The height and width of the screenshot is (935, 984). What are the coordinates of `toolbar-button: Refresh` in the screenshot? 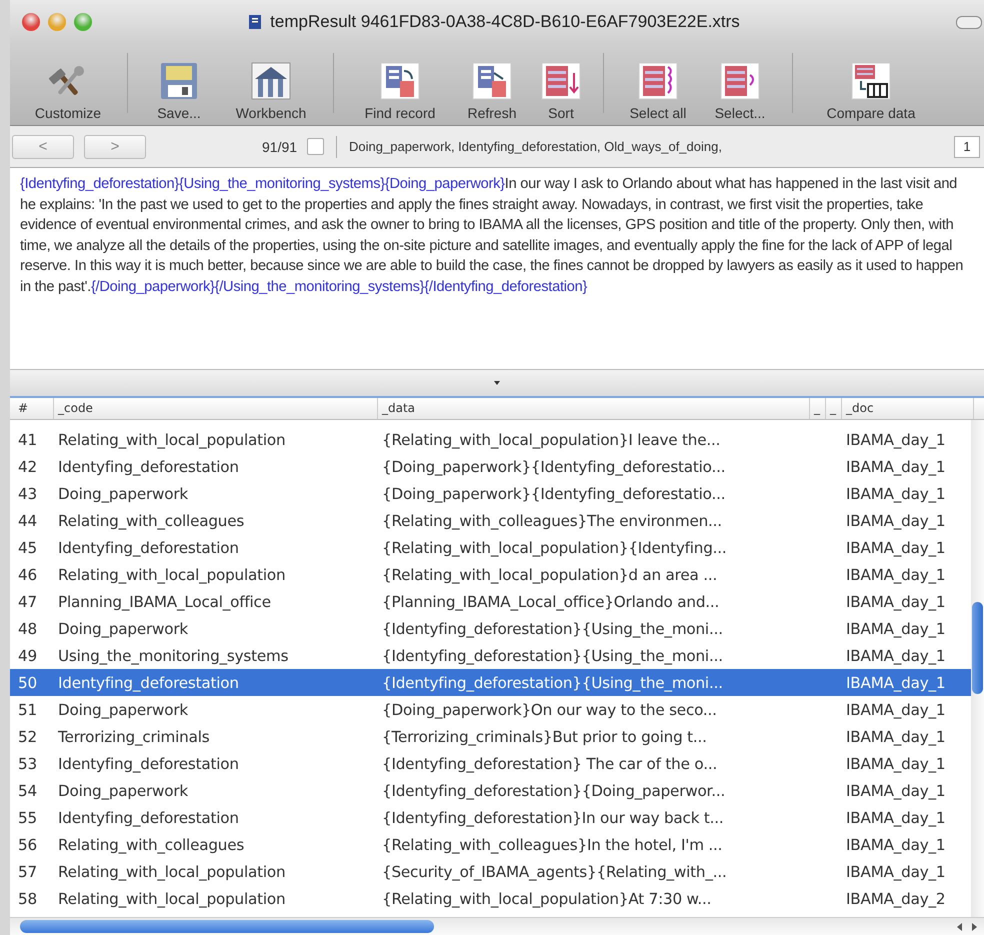 It's located at (492, 91).